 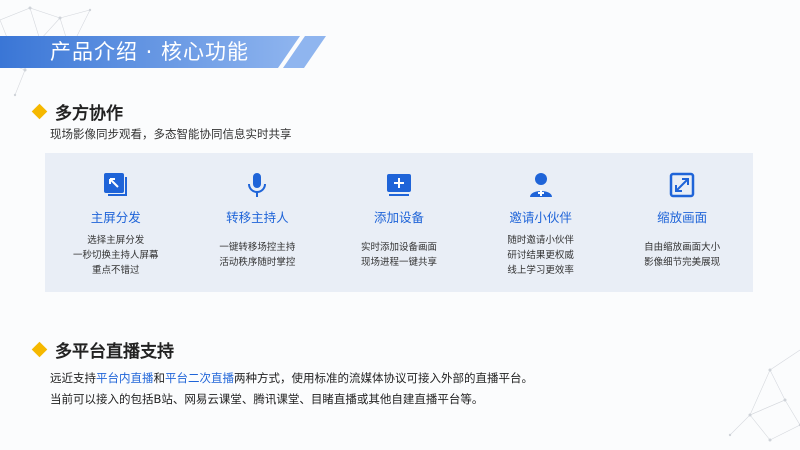 I want to click on feature-description: 选择主屏分发 一秒切换主持人屏幕 重点不错过, so click(x=116, y=255).